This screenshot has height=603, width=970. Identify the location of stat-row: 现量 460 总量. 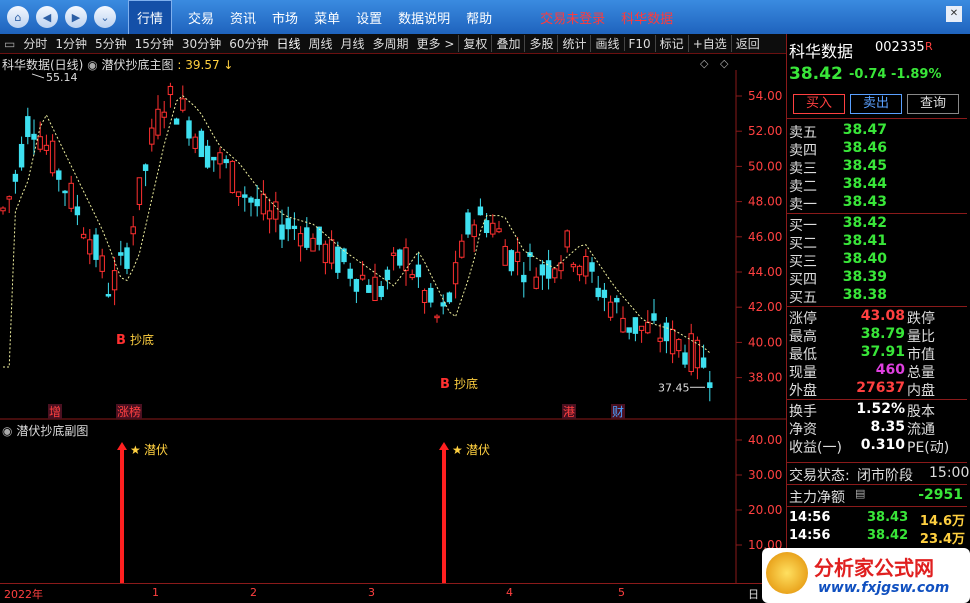
(877, 371).